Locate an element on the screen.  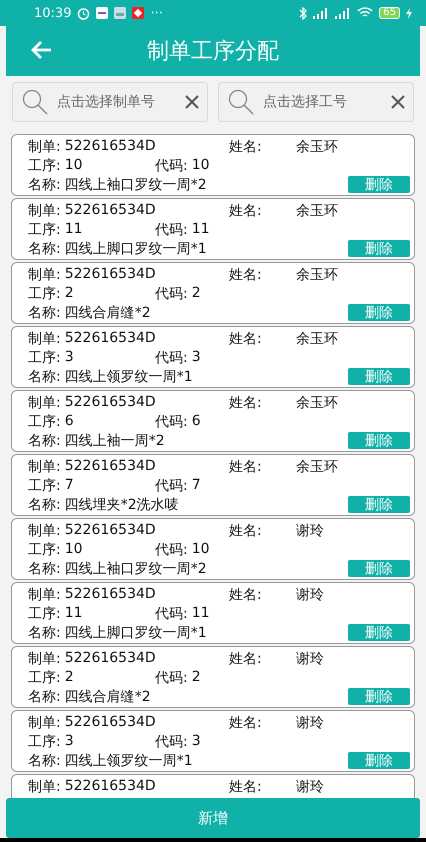
wifi-icon is located at coordinates (365, 13).